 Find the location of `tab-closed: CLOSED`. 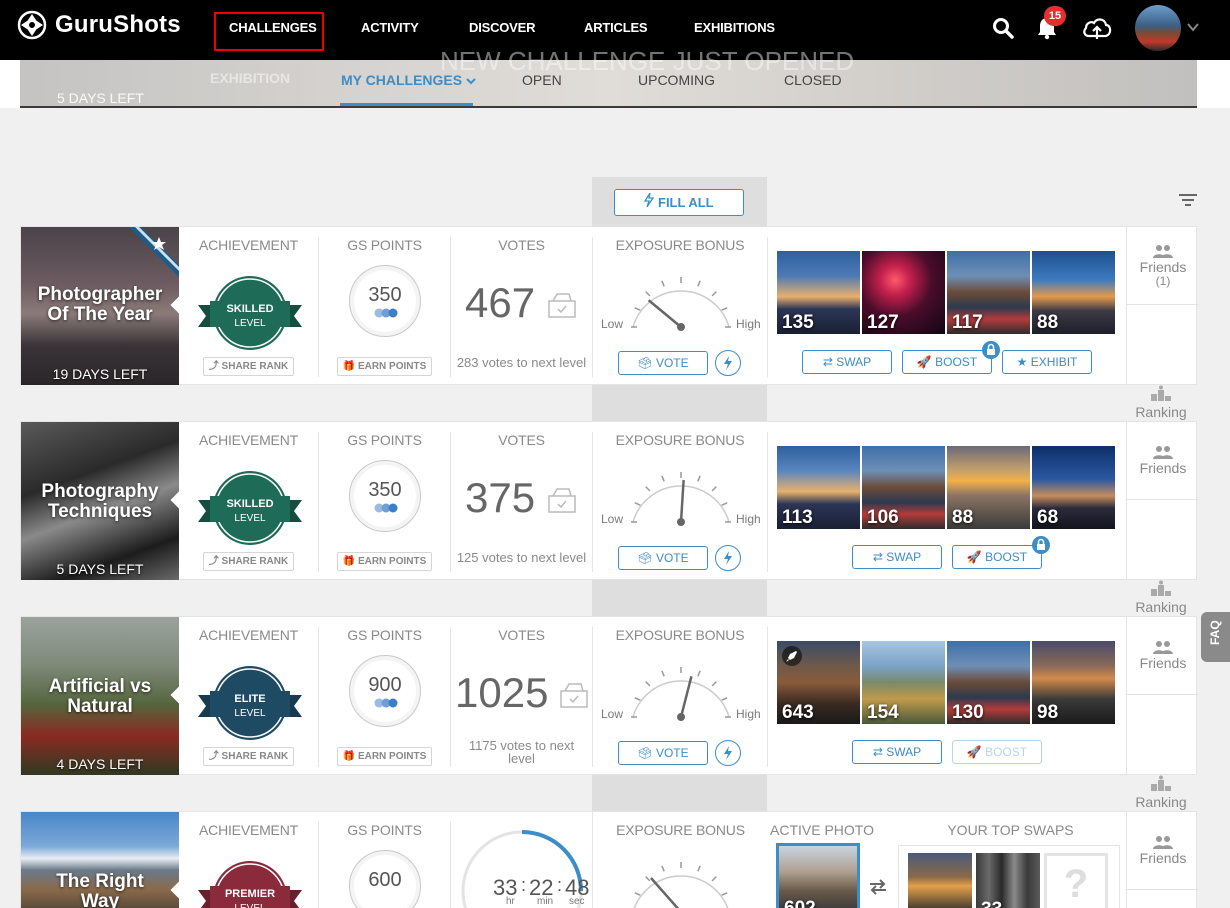

tab-closed: CLOSED is located at coordinates (813, 80).